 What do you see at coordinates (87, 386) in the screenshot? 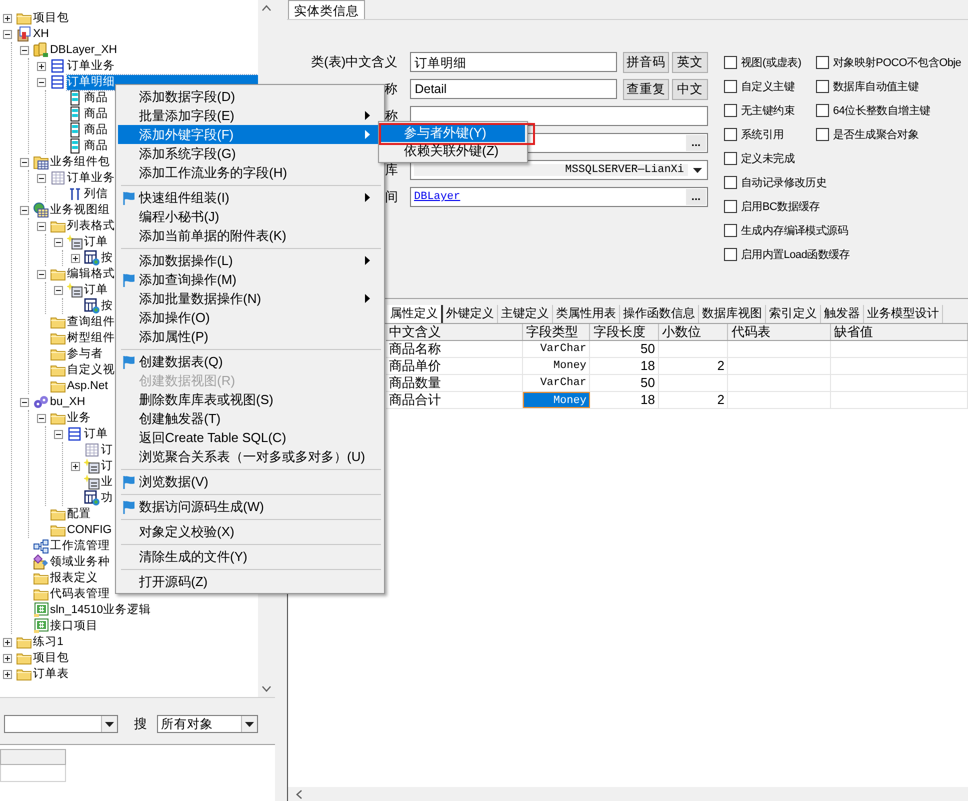
I see `tree-item: Asp.Net` at bounding box center [87, 386].